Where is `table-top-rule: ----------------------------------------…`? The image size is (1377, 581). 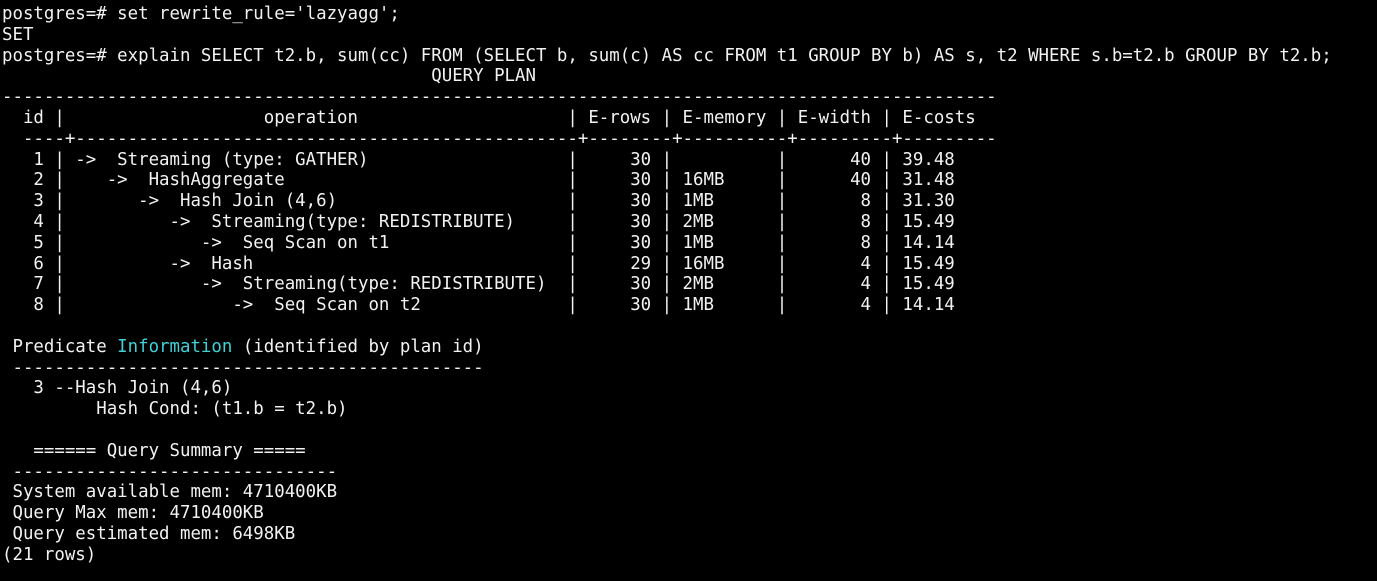 table-top-rule: ----------------------------------------… is located at coordinates (499, 97).